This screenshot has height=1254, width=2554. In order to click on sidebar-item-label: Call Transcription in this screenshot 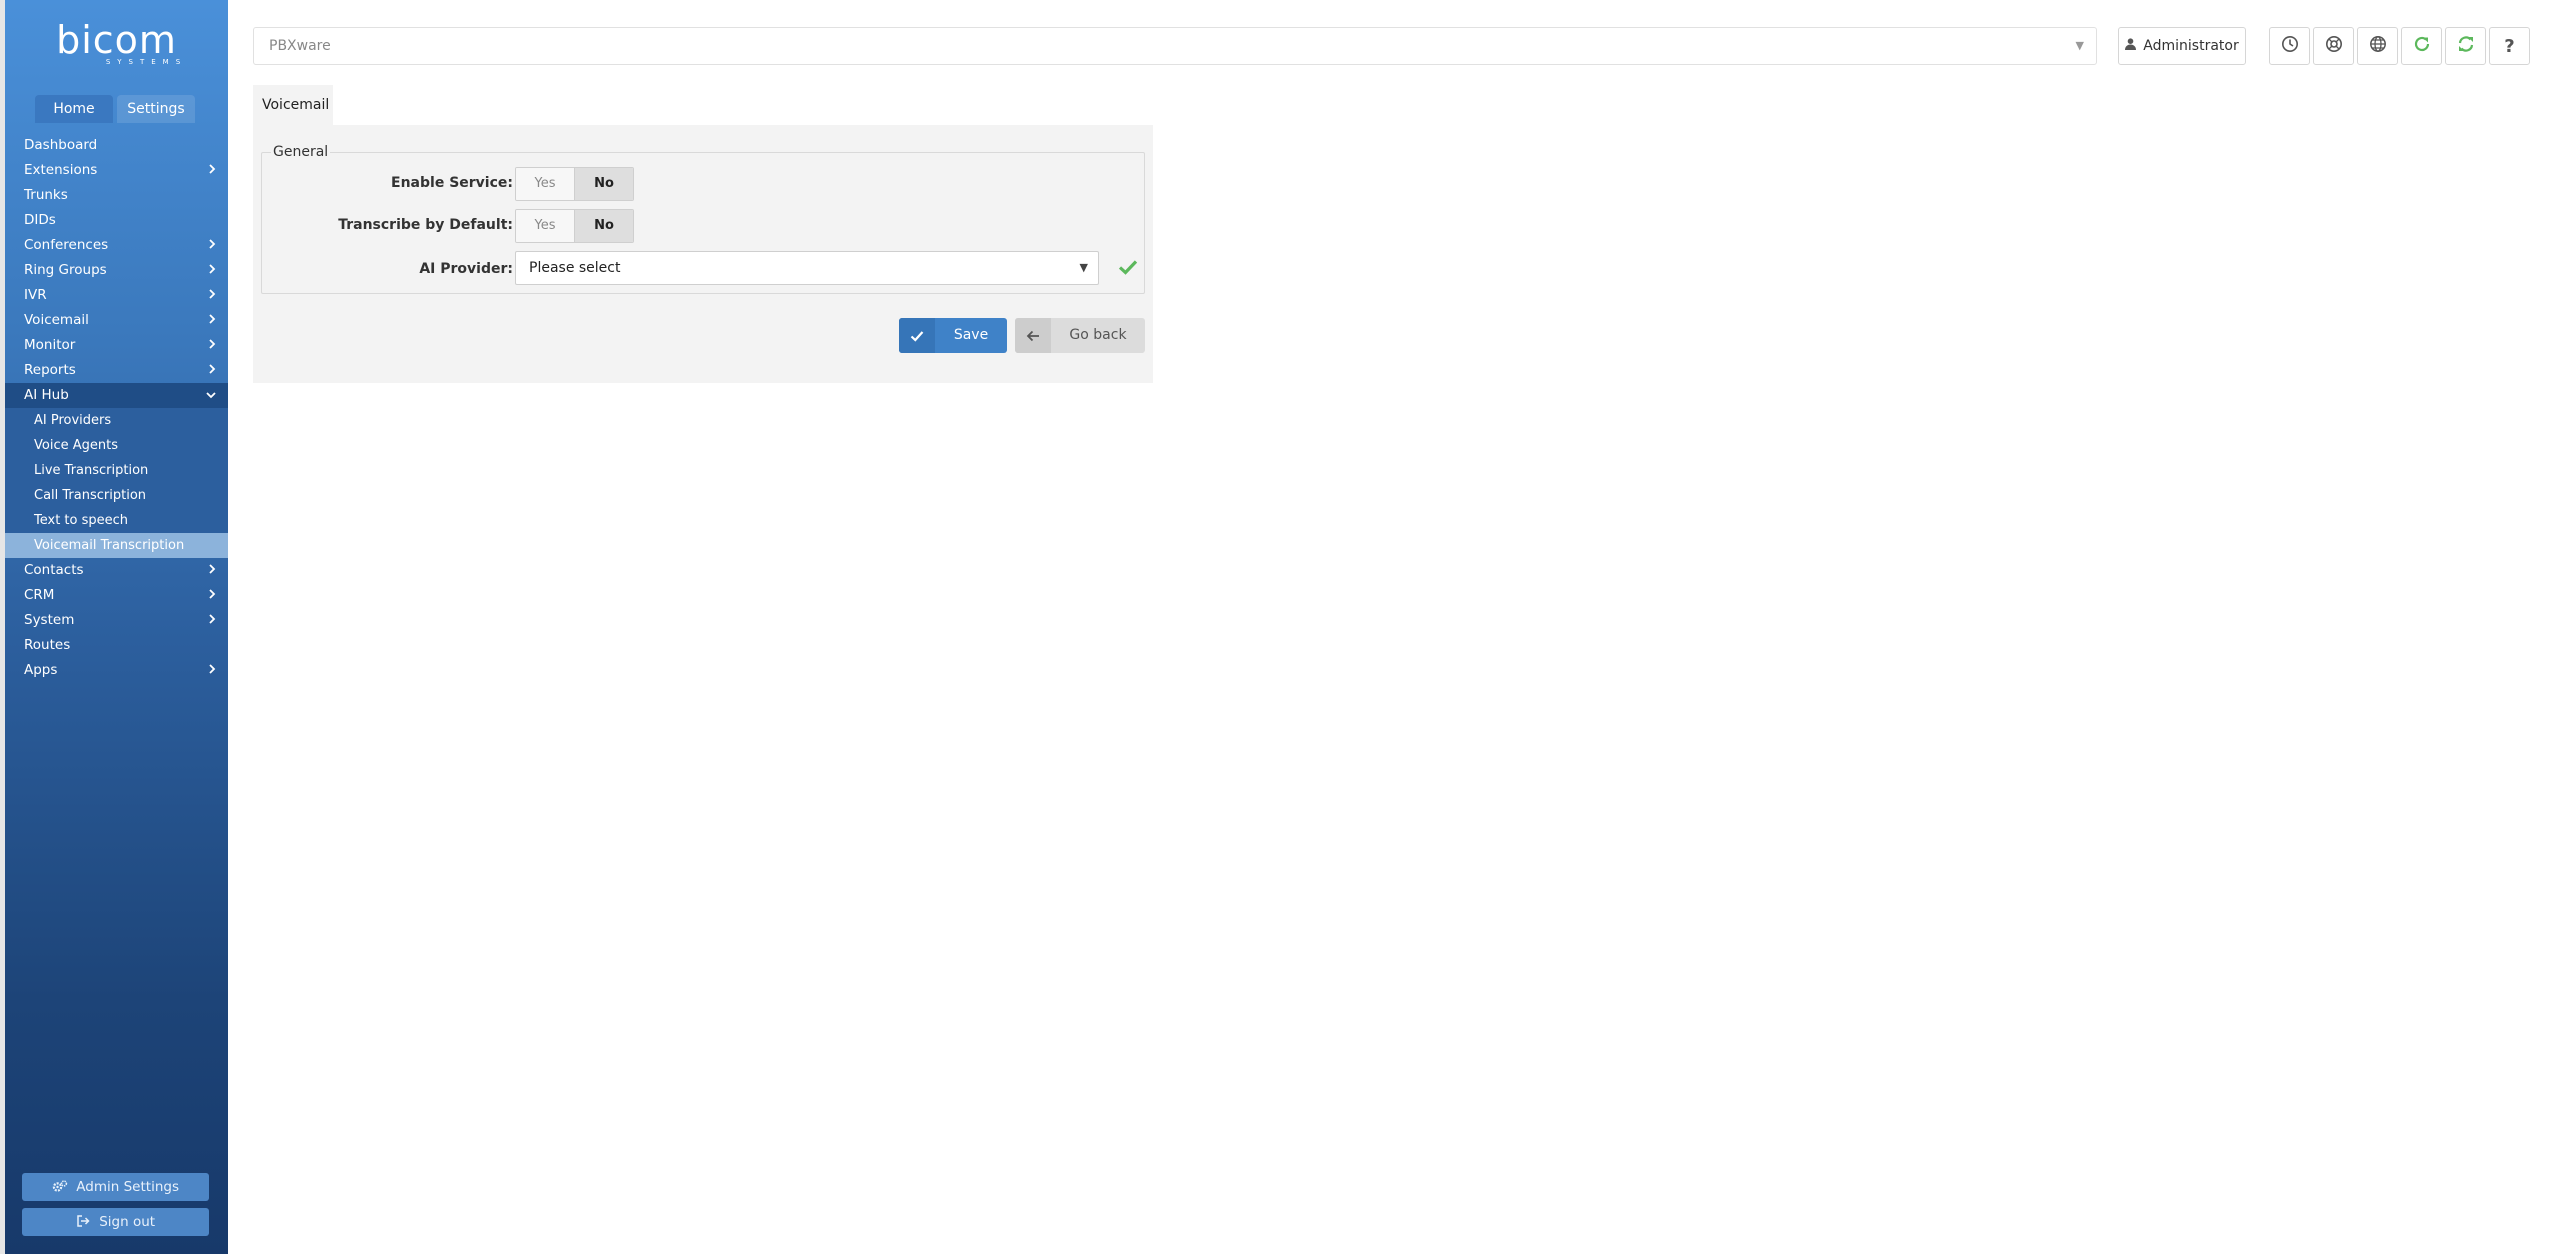, I will do `click(90, 495)`.